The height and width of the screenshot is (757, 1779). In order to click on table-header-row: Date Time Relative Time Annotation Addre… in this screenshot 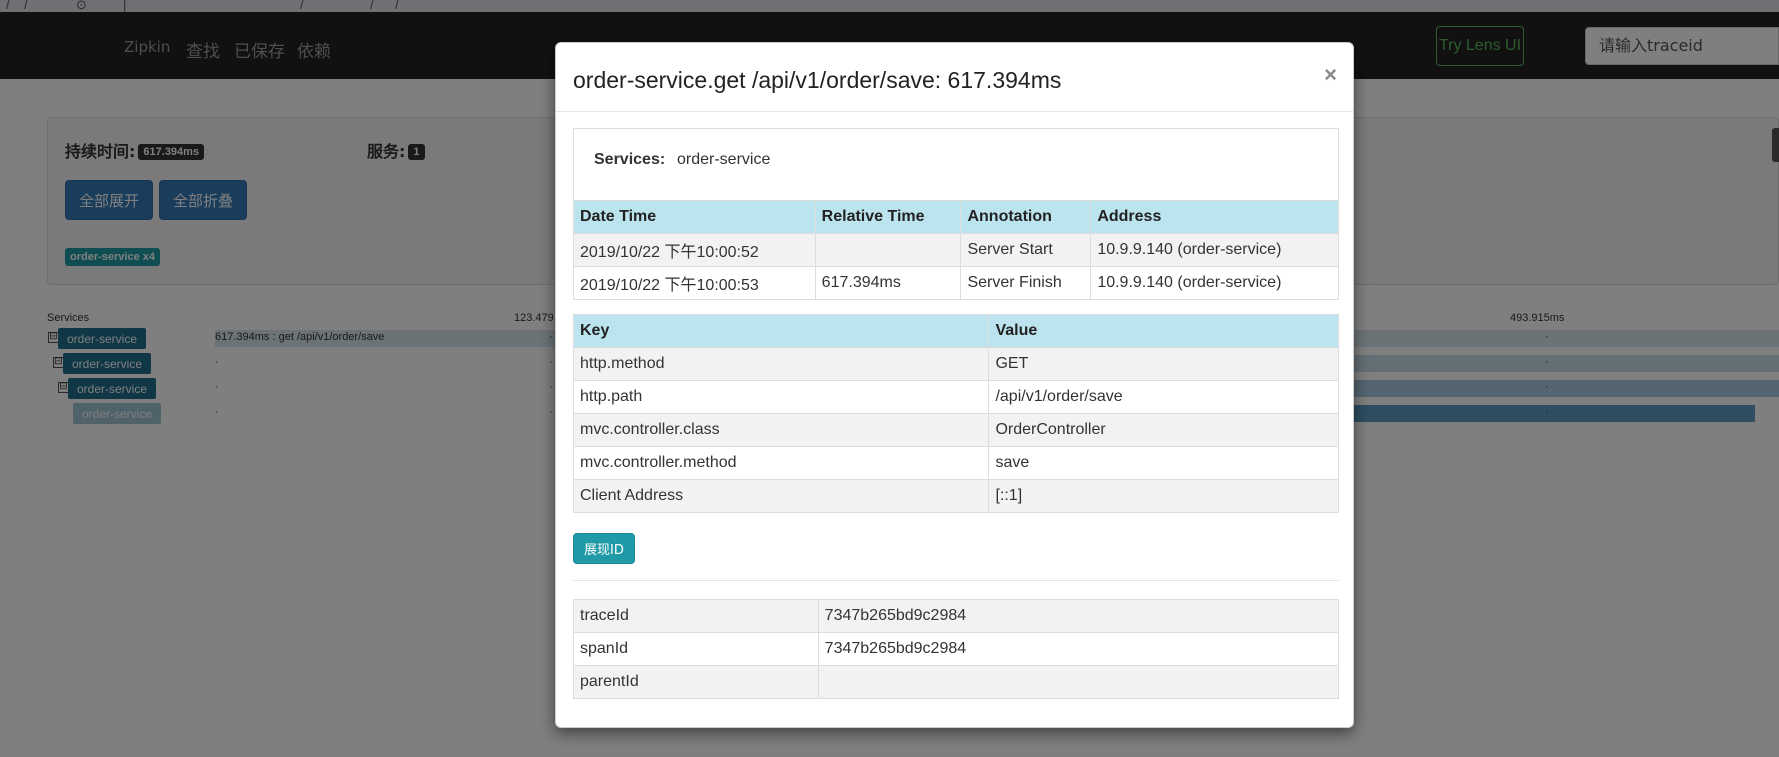, I will do `click(956, 217)`.